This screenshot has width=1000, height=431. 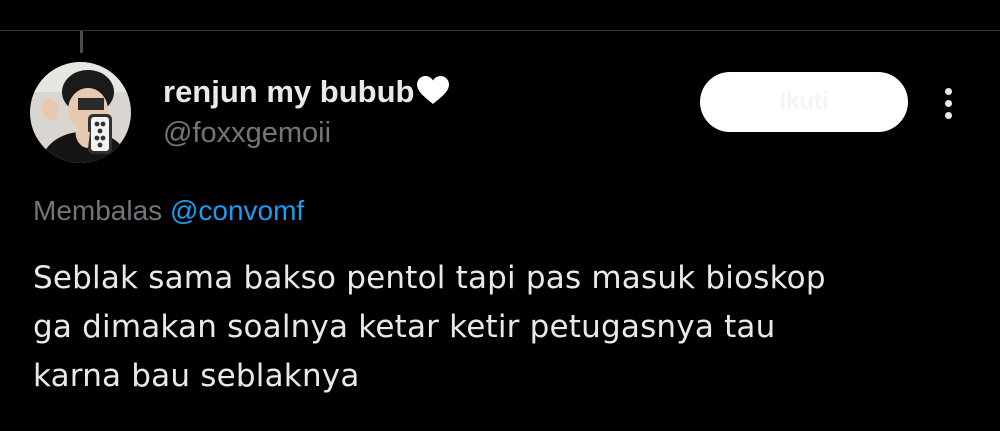 What do you see at coordinates (433, 94) in the screenshot?
I see `white-heart-icon` at bounding box center [433, 94].